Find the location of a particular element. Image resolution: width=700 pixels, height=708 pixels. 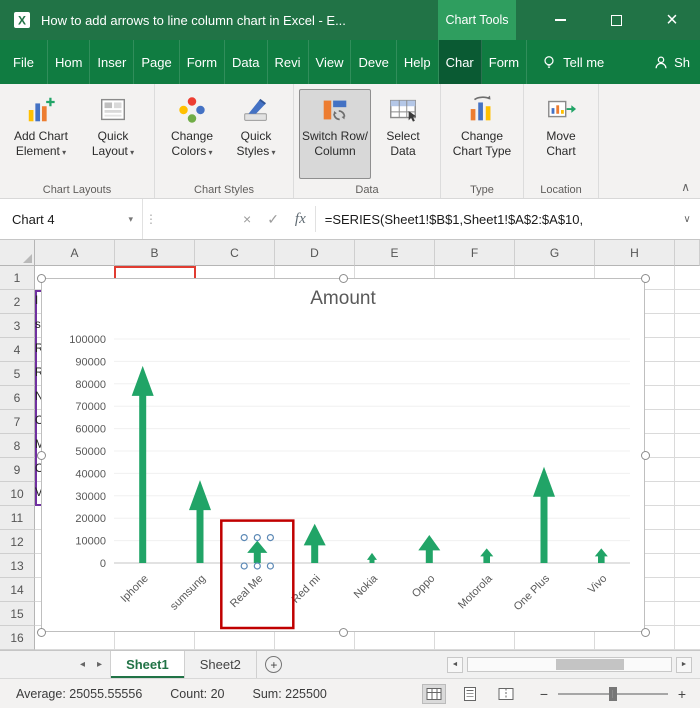

next-sheet-icon: ▸ is located at coordinates (99, 664).